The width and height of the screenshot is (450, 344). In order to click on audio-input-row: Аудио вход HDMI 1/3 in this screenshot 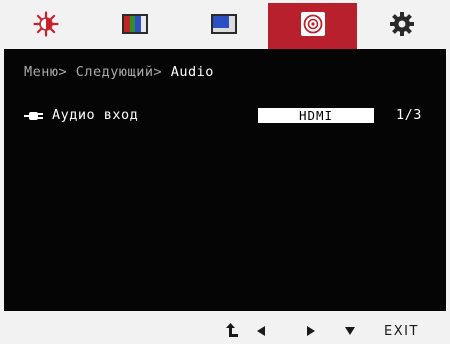, I will do `click(229, 116)`.